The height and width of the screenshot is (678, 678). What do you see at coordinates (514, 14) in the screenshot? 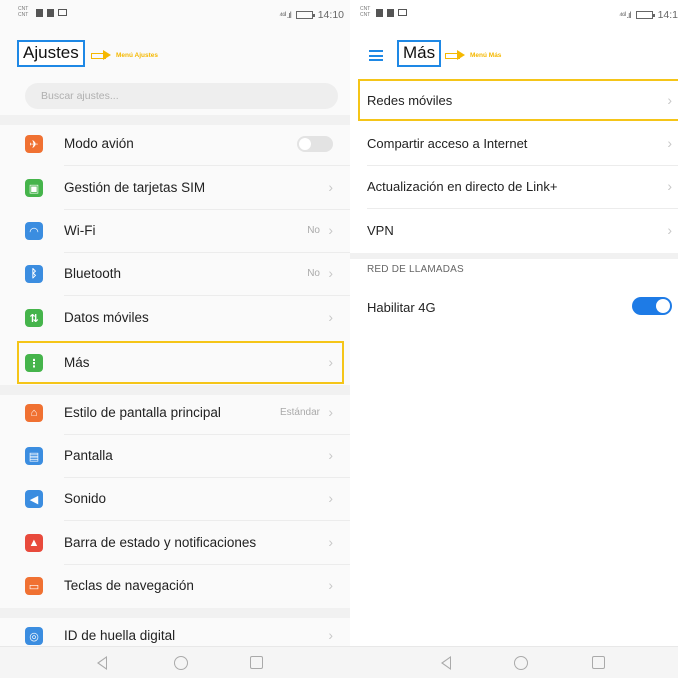
I see `status-bar: CNT CNT ⁴⁶ᴵ .ıl 14:1` at bounding box center [514, 14].